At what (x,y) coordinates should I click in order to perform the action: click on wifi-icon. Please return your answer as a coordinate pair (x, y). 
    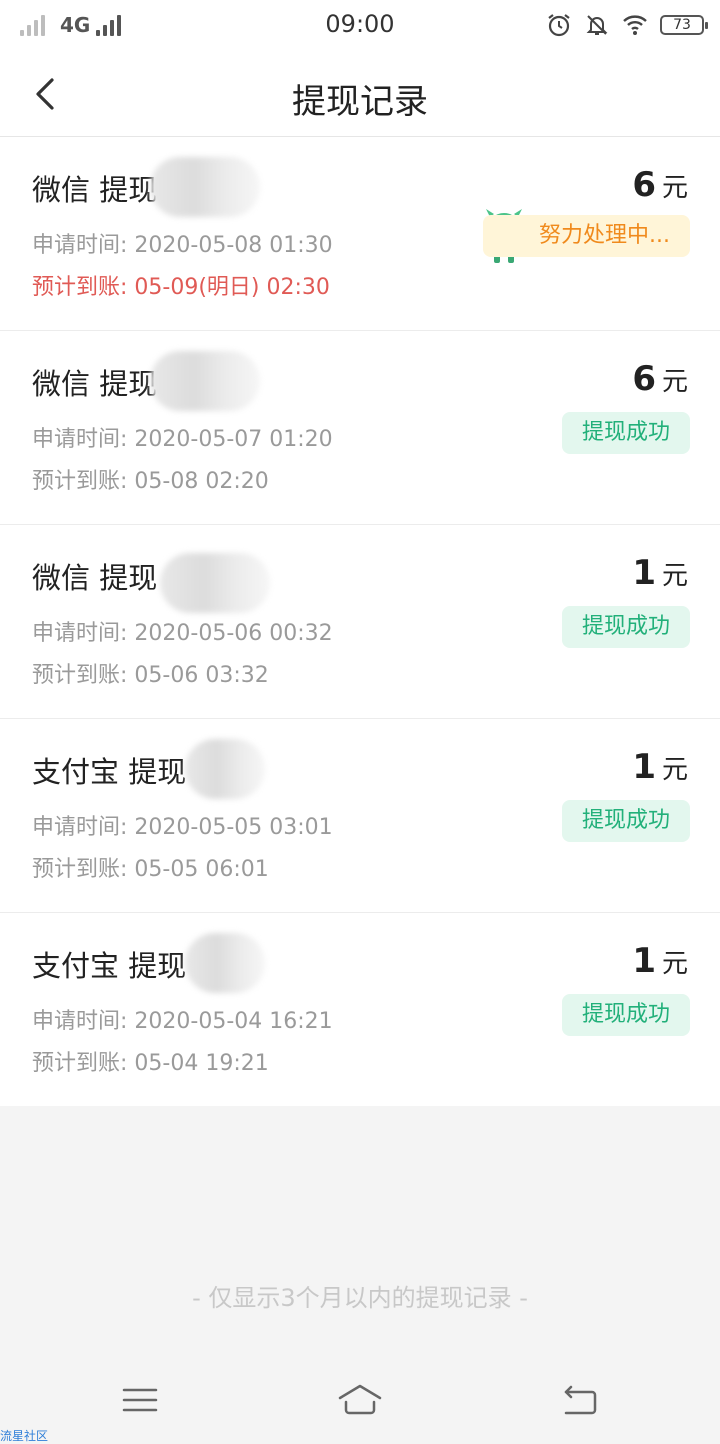
    Looking at the image, I should click on (635, 25).